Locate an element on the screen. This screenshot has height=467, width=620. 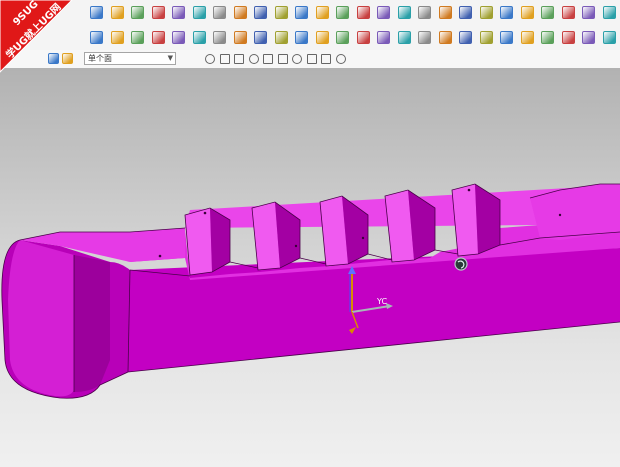
text-icon is located at coordinates (281, 37).